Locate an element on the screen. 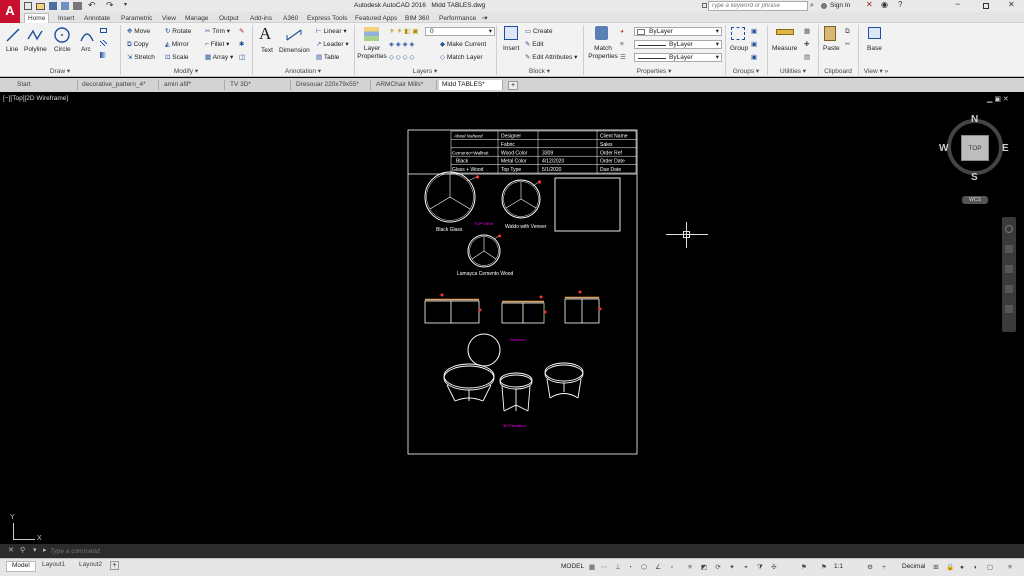  base-button: Base is located at coordinates (874, 49).